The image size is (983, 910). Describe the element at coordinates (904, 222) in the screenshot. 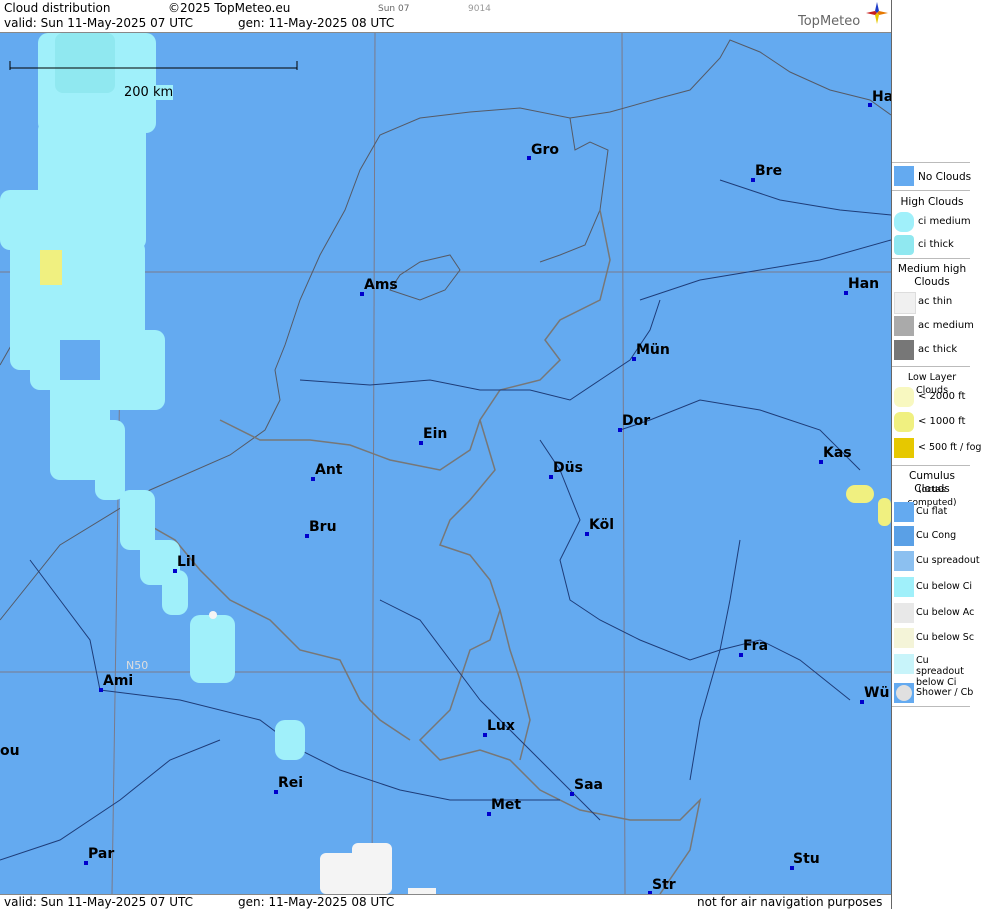

I see `ci-medium-swatch-icon` at that location.